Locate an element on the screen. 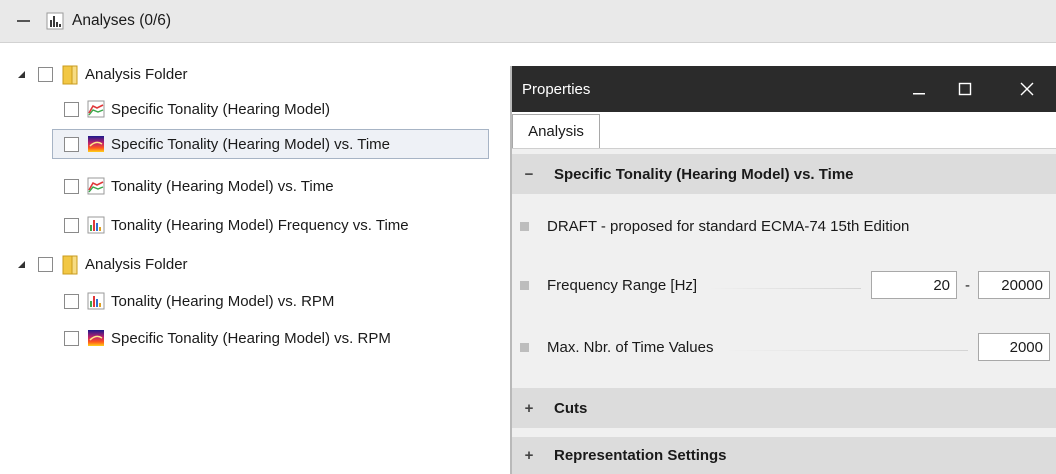 Image resolution: width=1056 pixels, height=474 pixels. tree-item: Specific Tonality (Hearing Model) is located at coordinates (197, 109).